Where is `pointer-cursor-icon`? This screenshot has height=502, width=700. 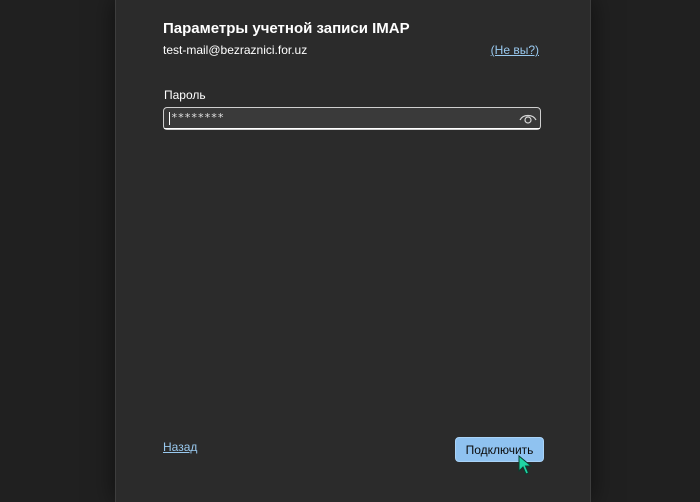 pointer-cursor-icon is located at coordinates (525, 464).